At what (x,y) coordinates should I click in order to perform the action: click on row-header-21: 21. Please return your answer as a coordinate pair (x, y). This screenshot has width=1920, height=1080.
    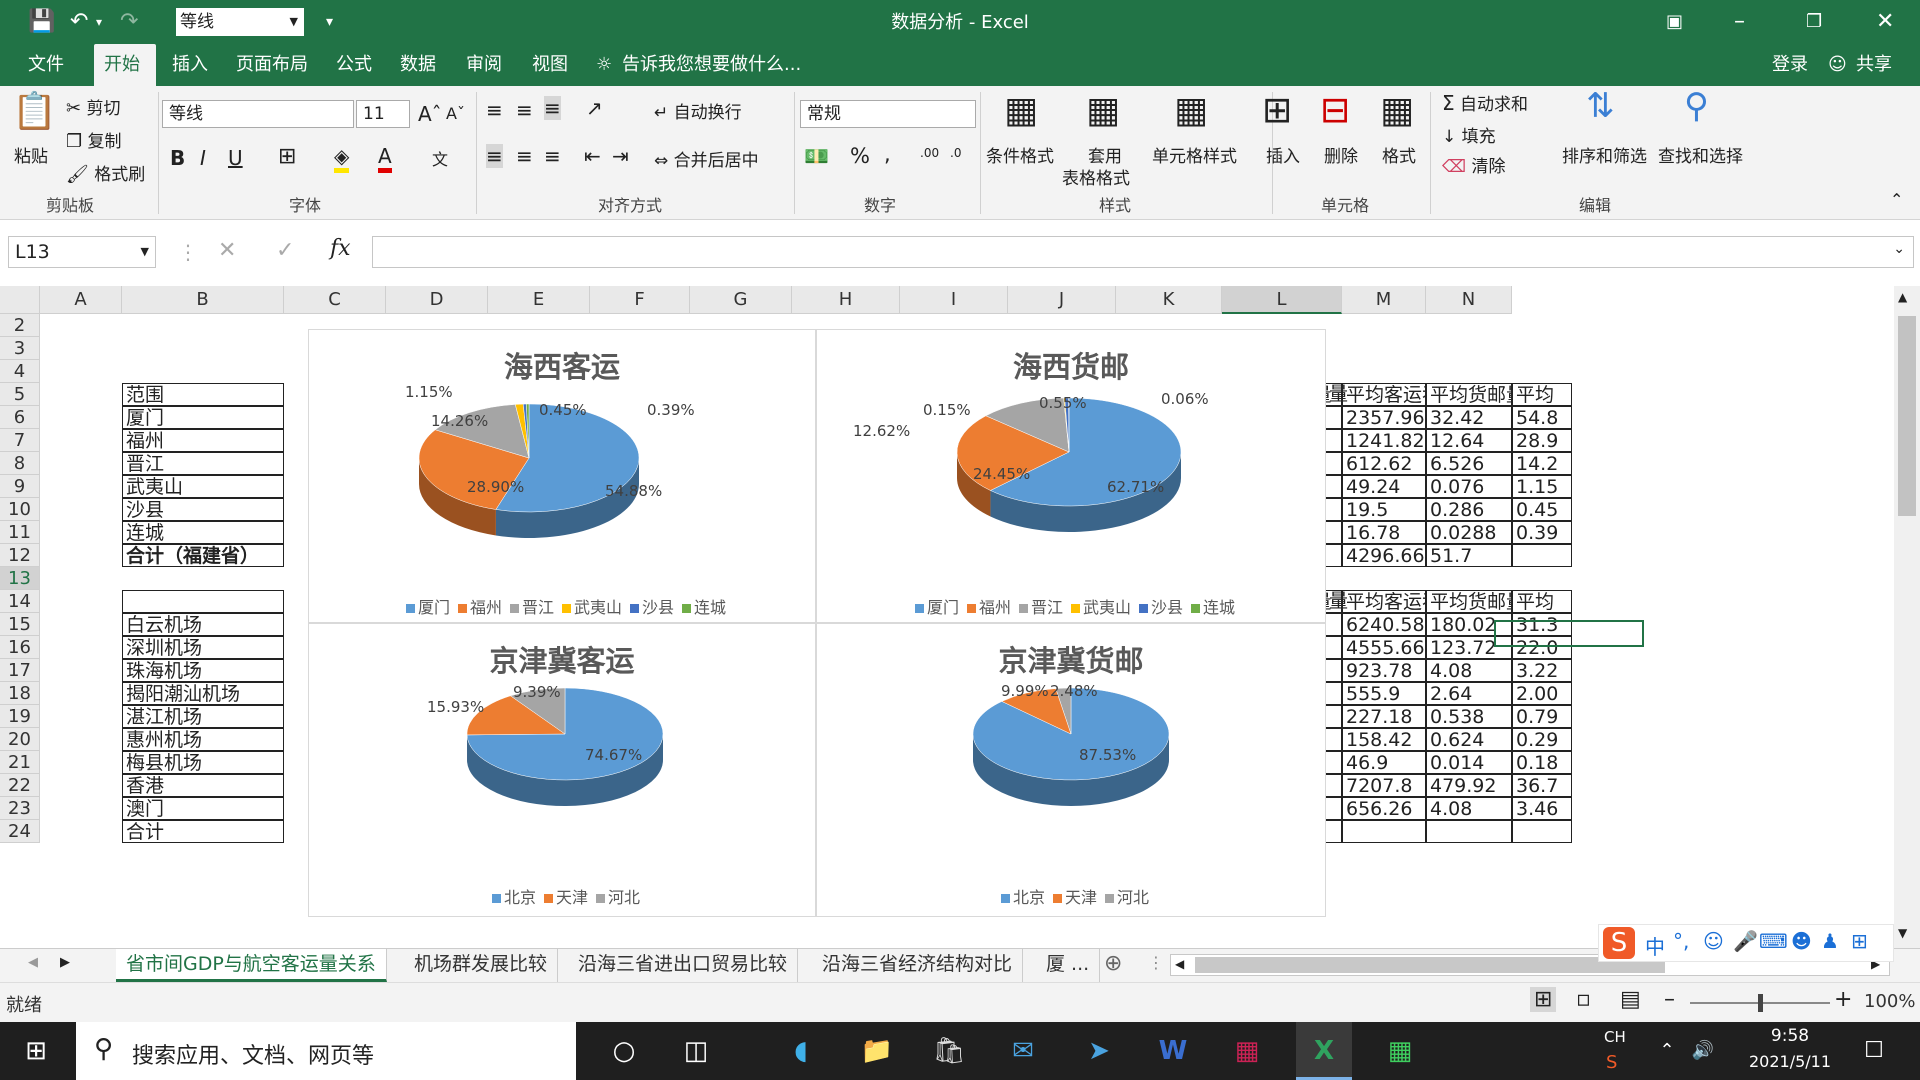
    Looking at the image, I should click on (20, 762).